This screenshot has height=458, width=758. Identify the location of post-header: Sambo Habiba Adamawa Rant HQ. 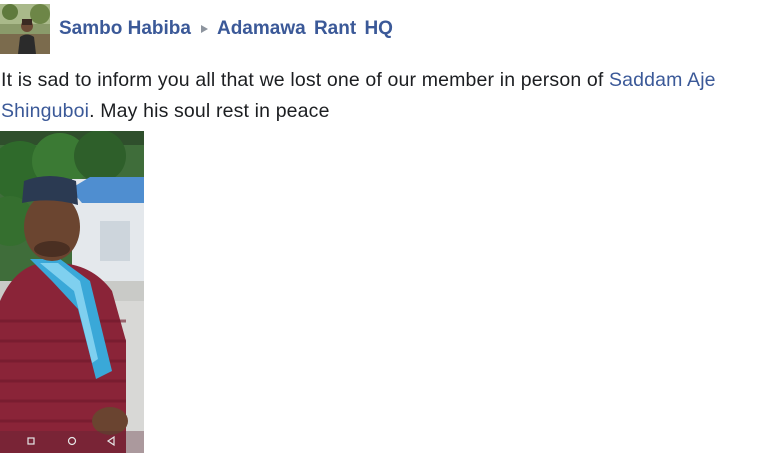
(196, 29).